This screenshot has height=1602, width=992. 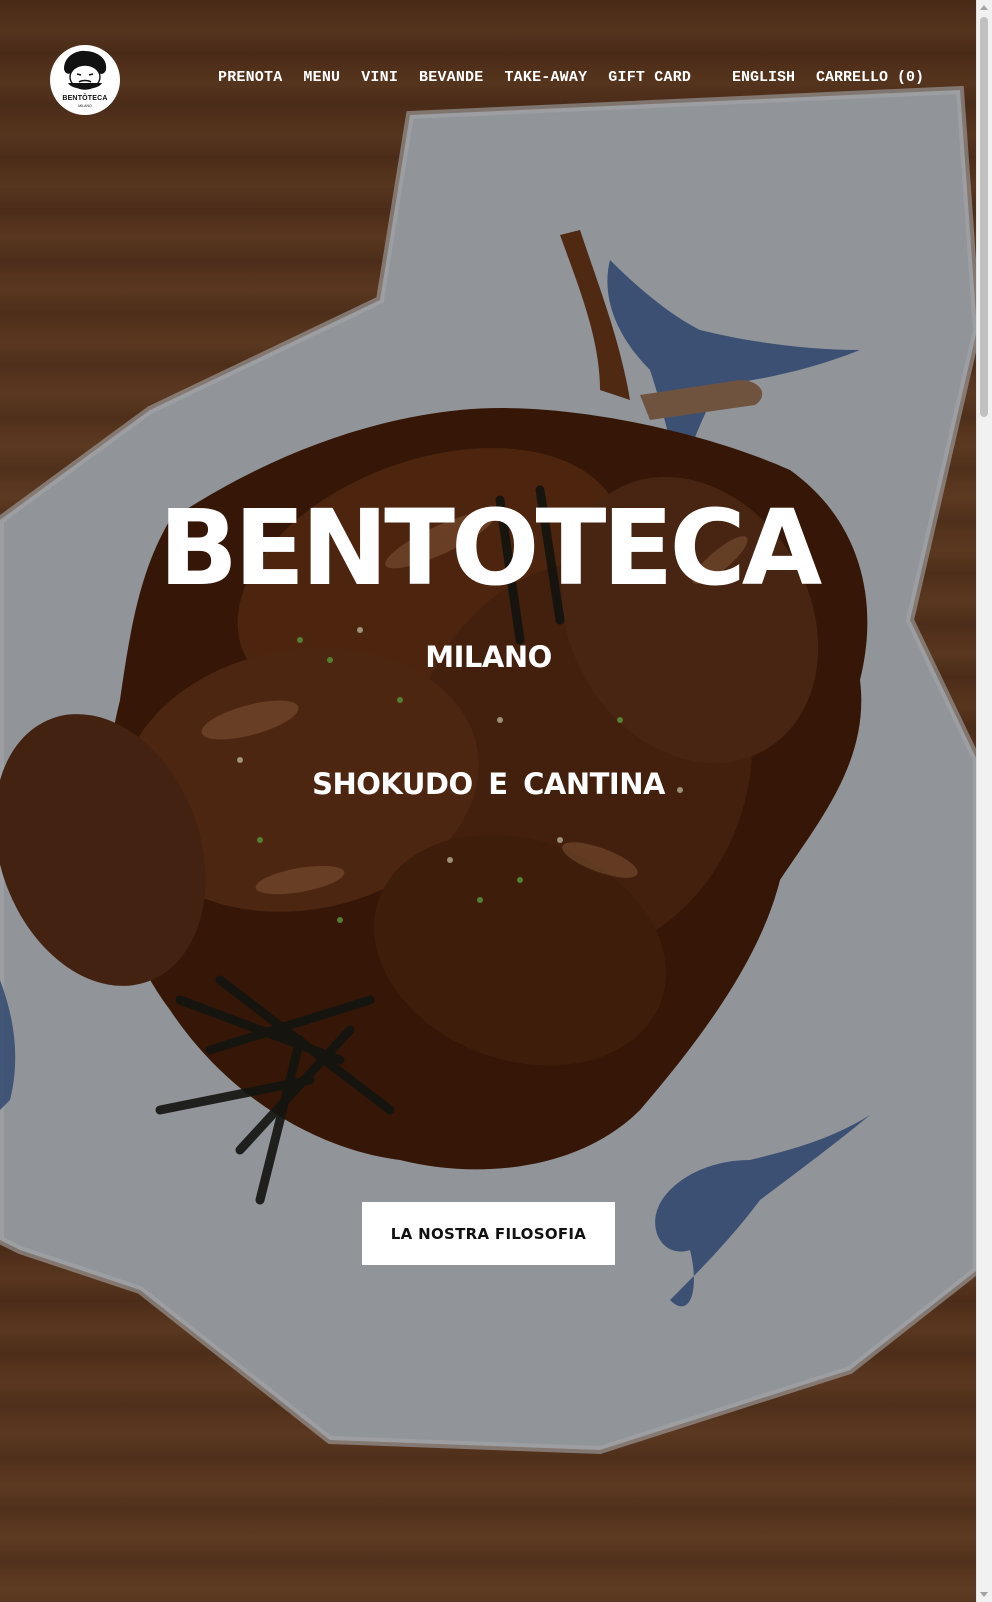 I want to click on scrollbar-thumb, so click(x=984, y=217).